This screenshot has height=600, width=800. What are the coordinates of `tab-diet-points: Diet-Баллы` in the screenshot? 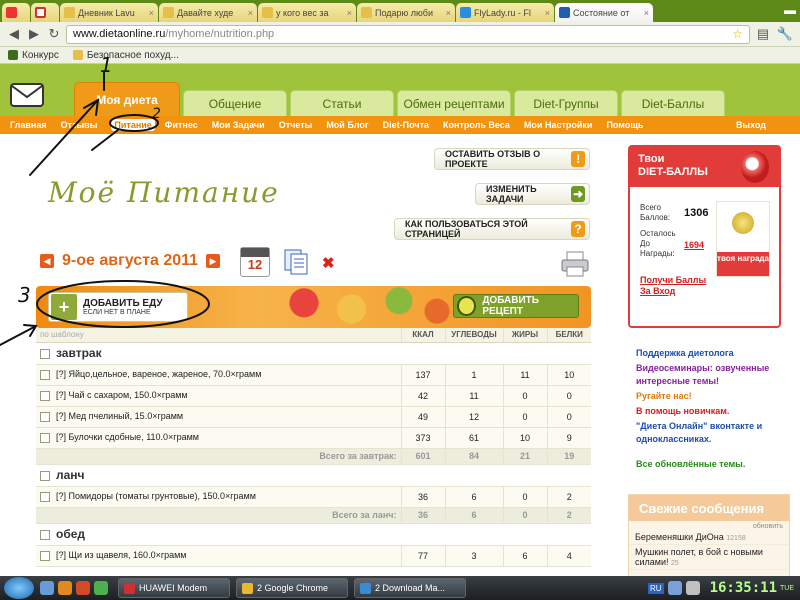 It's located at (673, 103).